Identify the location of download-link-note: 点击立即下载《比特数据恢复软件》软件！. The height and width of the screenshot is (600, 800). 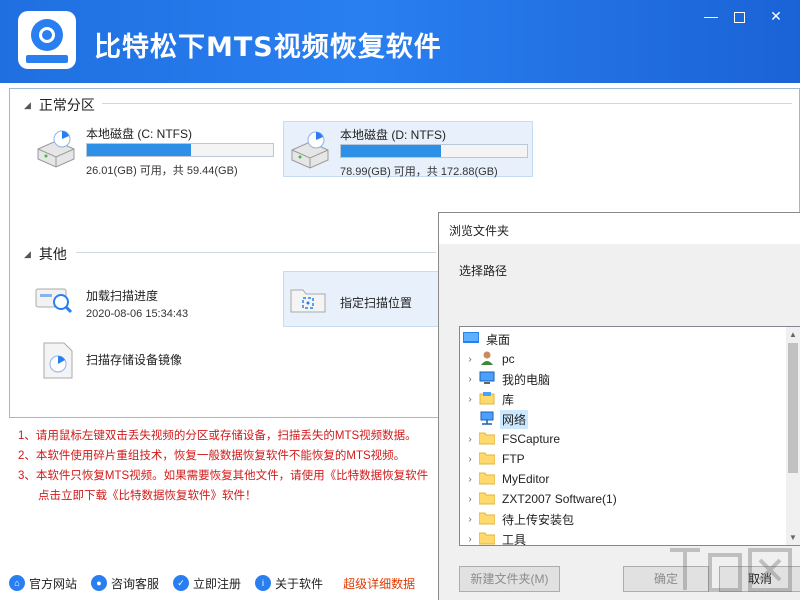
(223, 496).